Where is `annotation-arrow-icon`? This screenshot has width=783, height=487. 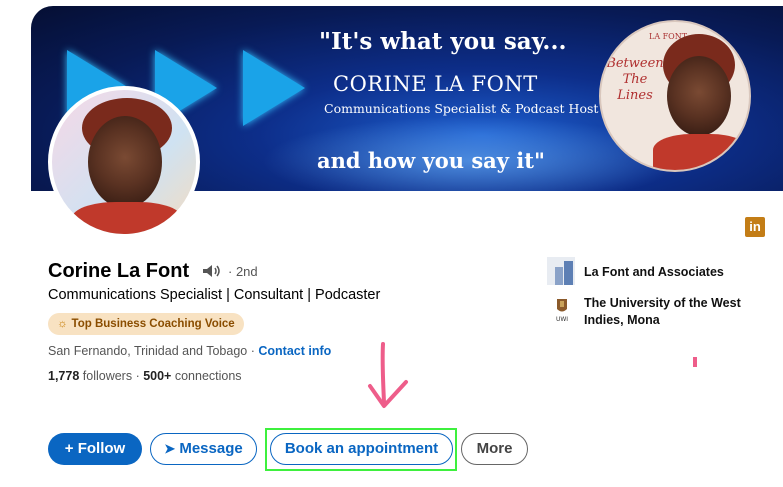 annotation-arrow-icon is located at coordinates (388, 375).